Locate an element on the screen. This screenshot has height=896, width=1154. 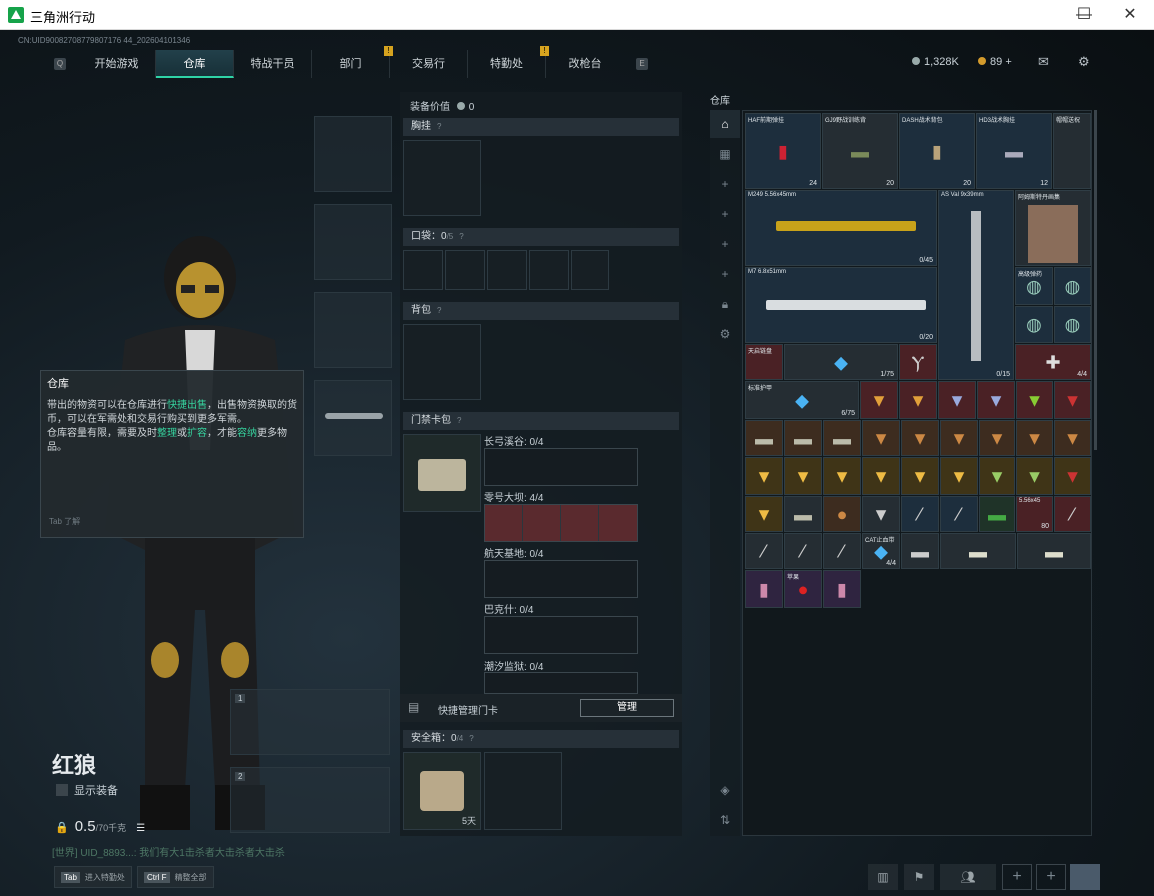
chest-rig-slot is located at coordinates (442, 178).